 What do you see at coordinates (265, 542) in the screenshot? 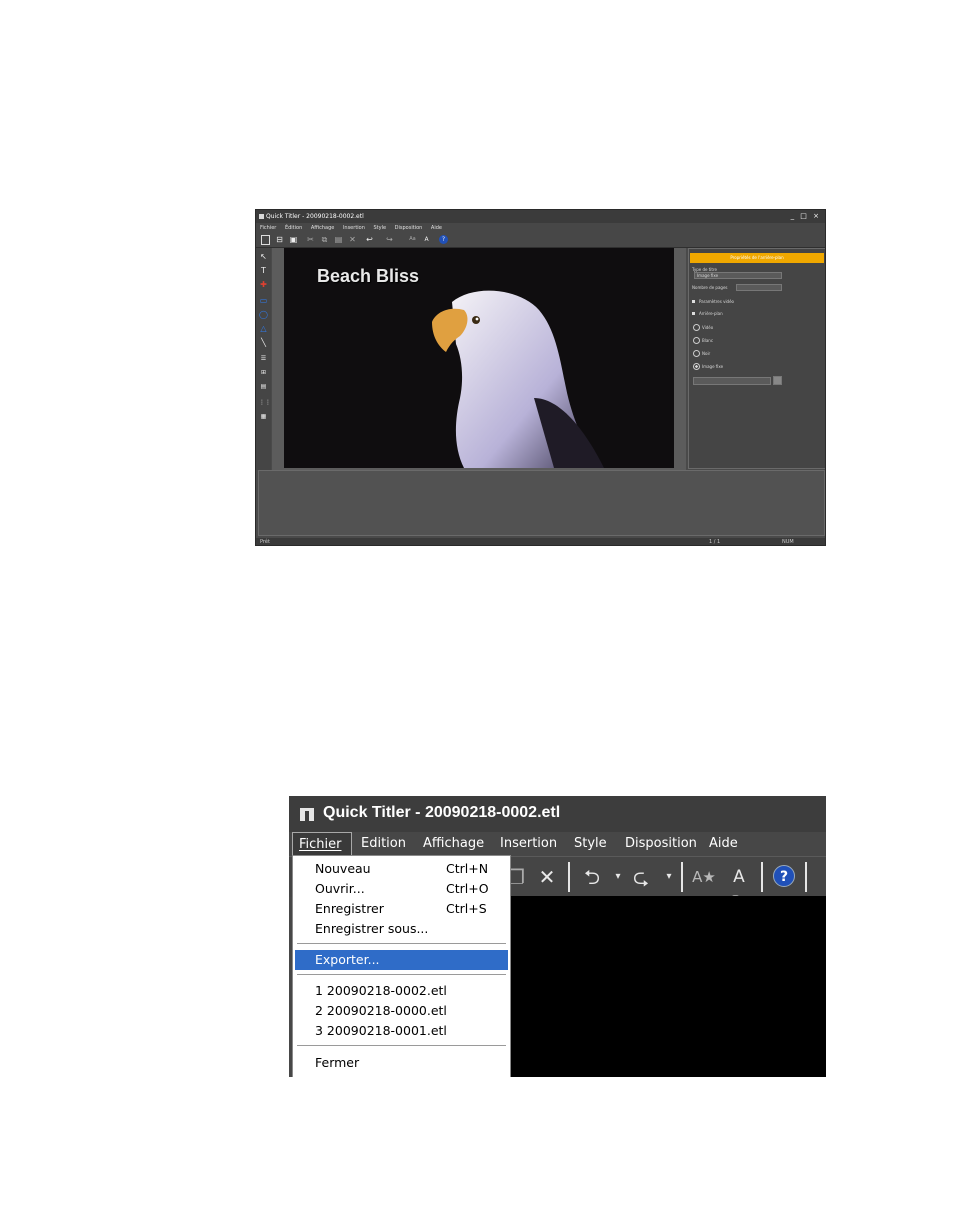
I see `status-text: Prêt` at bounding box center [265, 542].